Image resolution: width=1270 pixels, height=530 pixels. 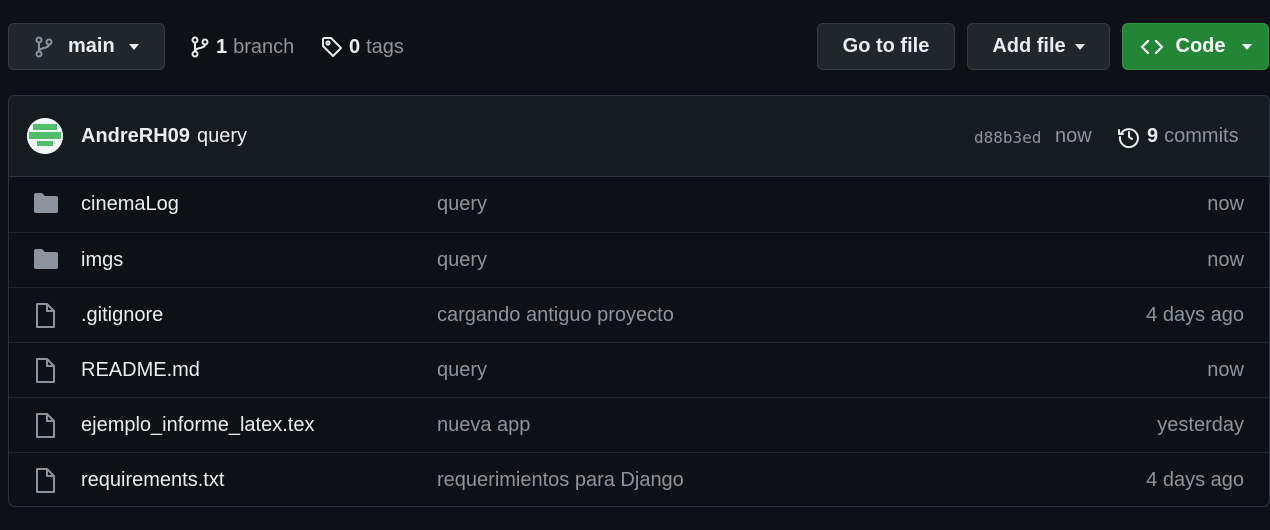 I want to click on file-commit-message: nueva app, so click(x=483, y=425).